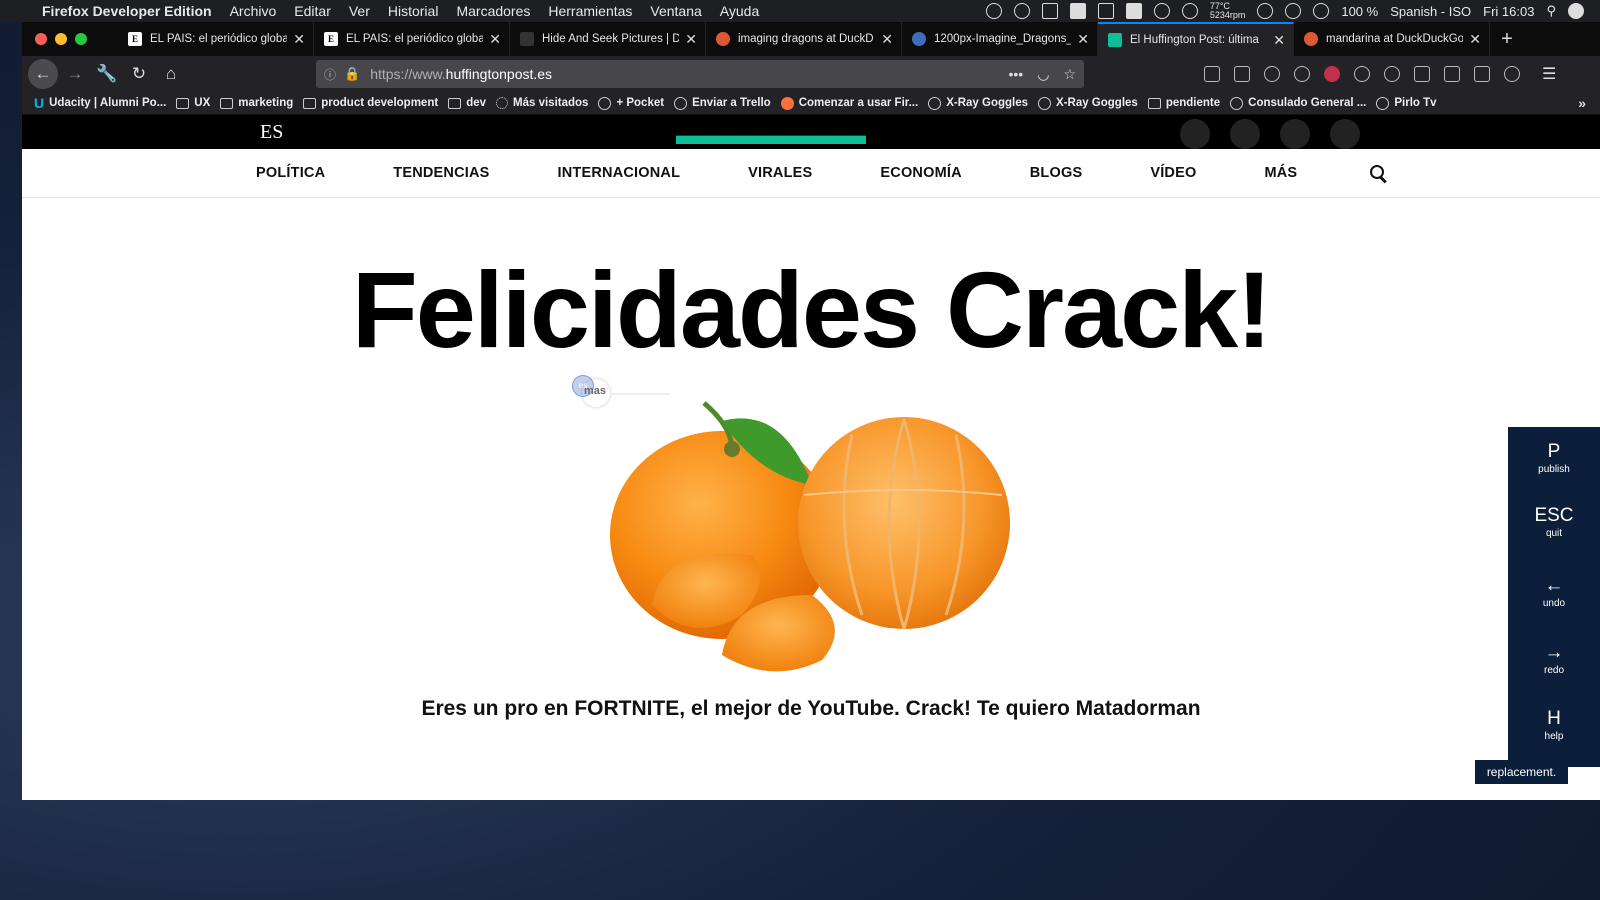 This screenshot has height=900, width=1600. What do you see at coordinates (1021, 11) in the screenshot?
I see `status-cloud-icon` at bounding box center [1021, 11].